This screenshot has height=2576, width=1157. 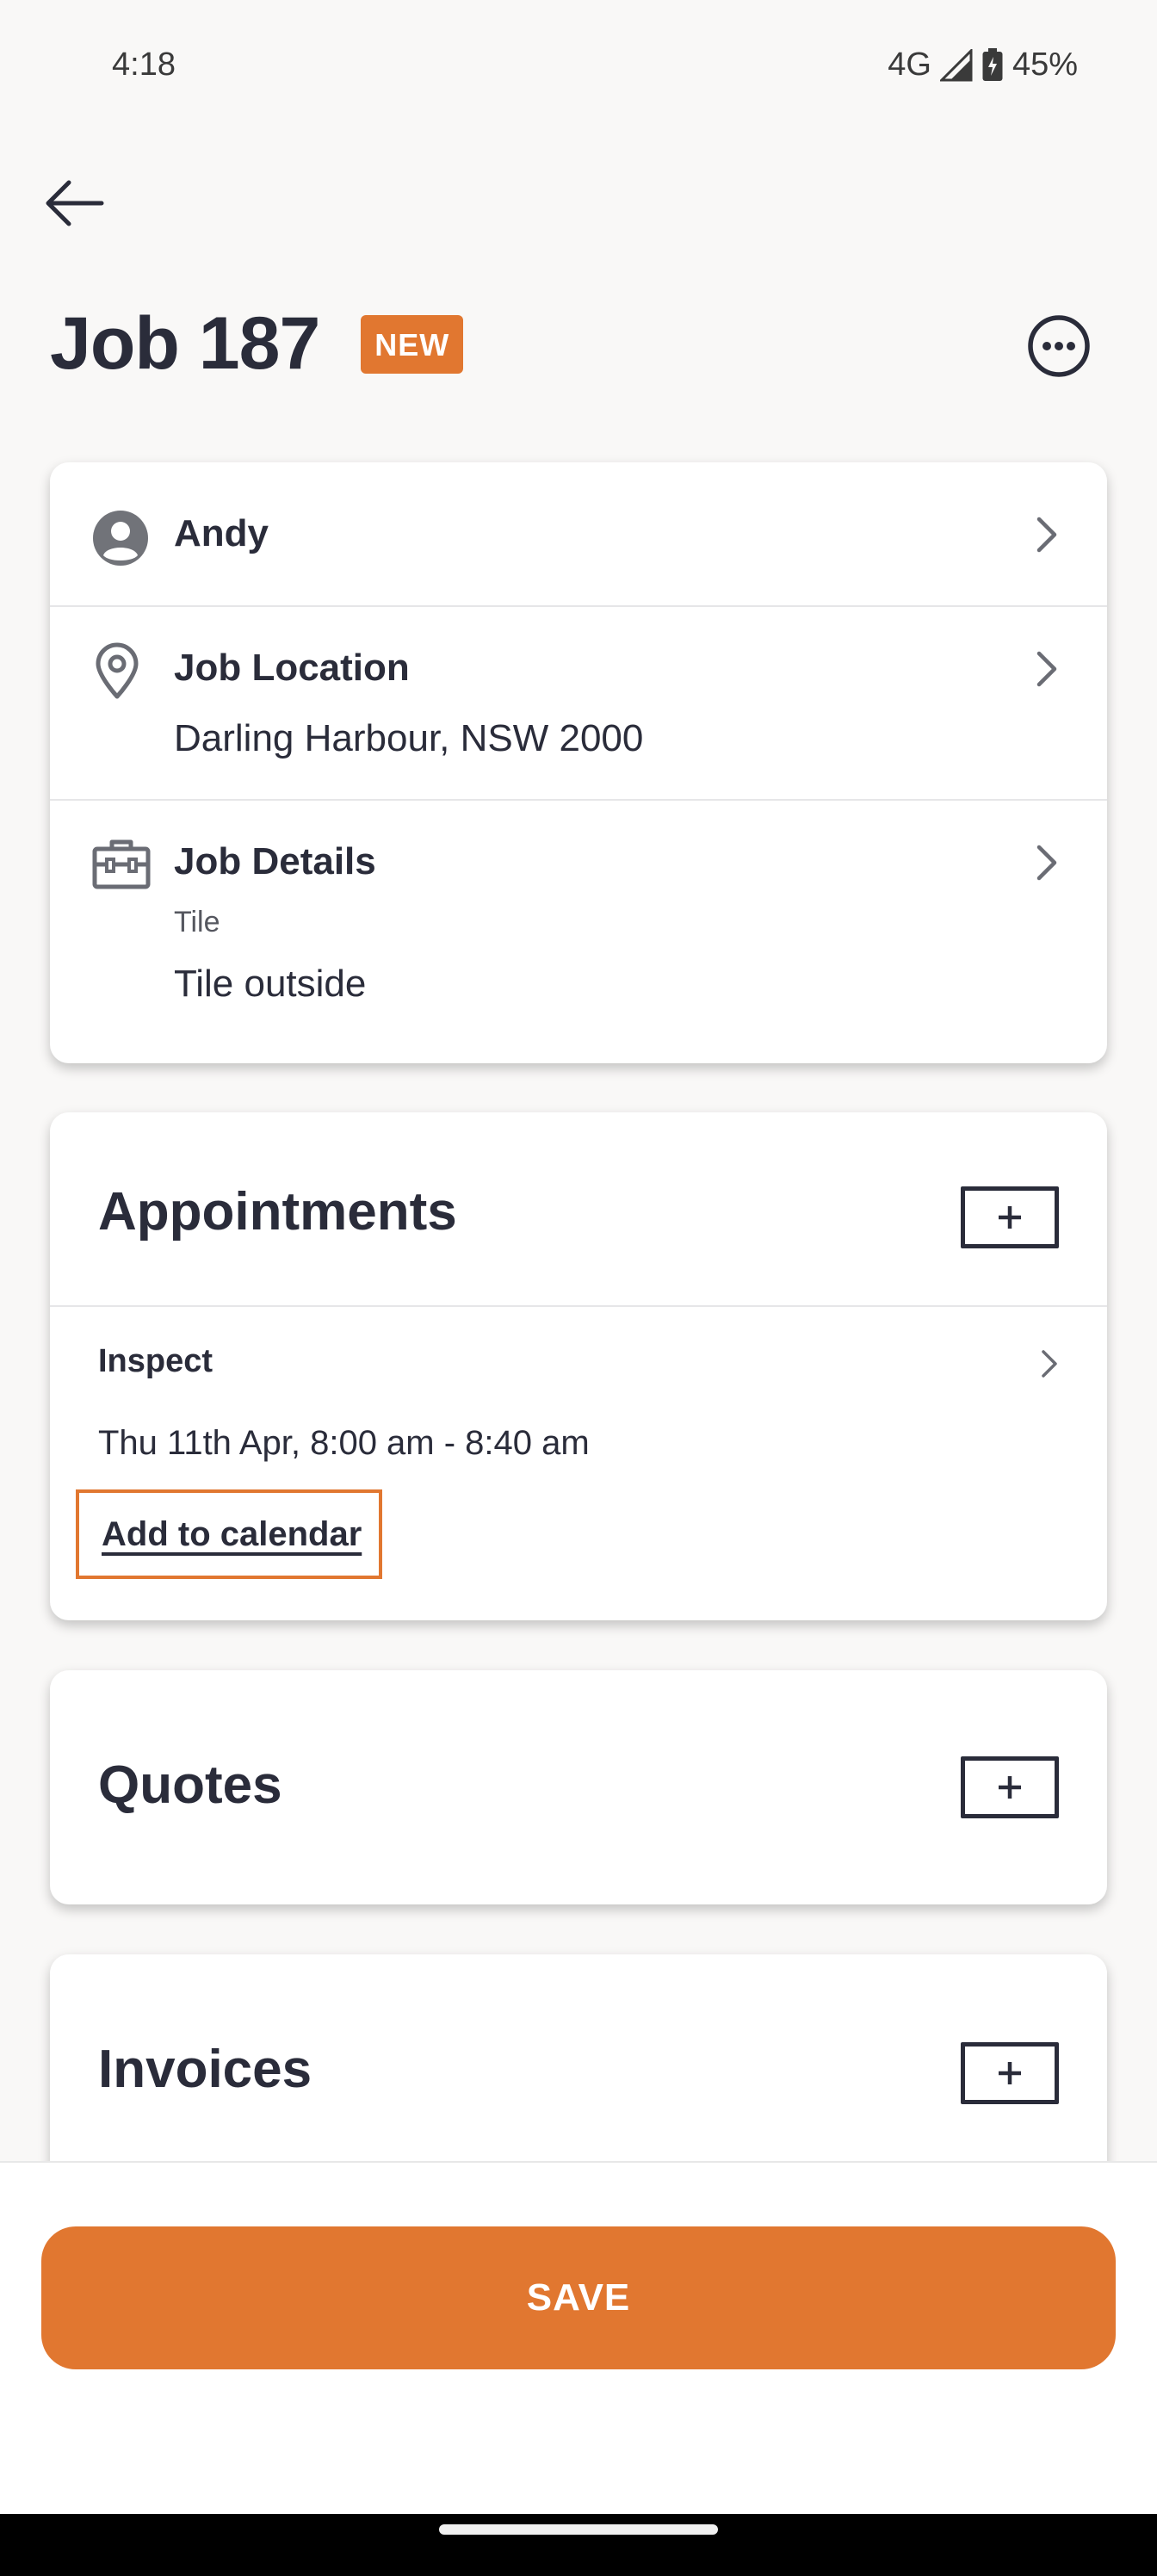 I want to click on signal-icon, so click(x=956, y=65).